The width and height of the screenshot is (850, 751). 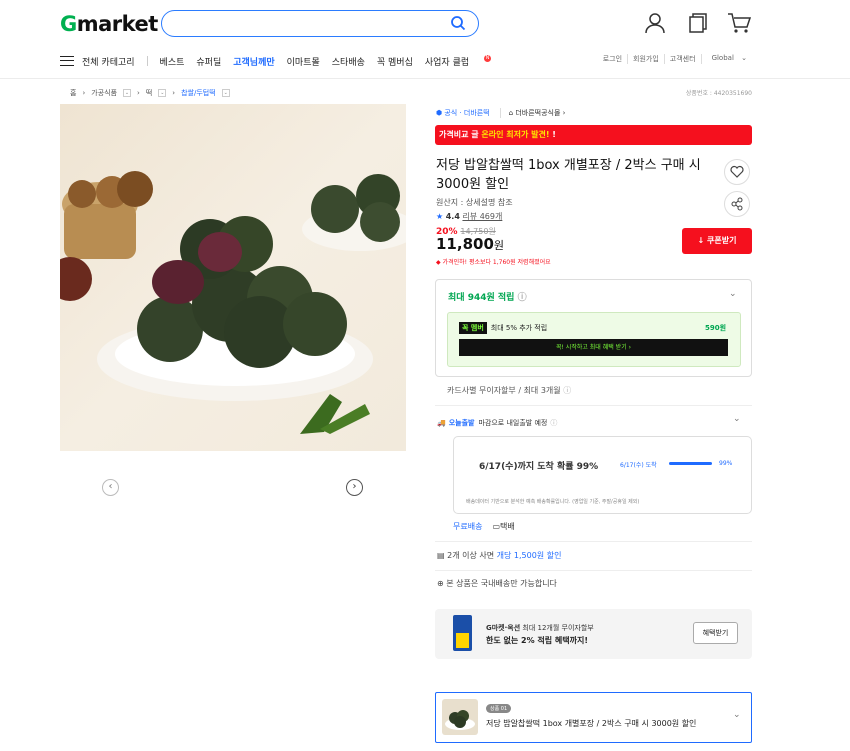 I want to click on global-label: Global, so click(x=722, y=58).